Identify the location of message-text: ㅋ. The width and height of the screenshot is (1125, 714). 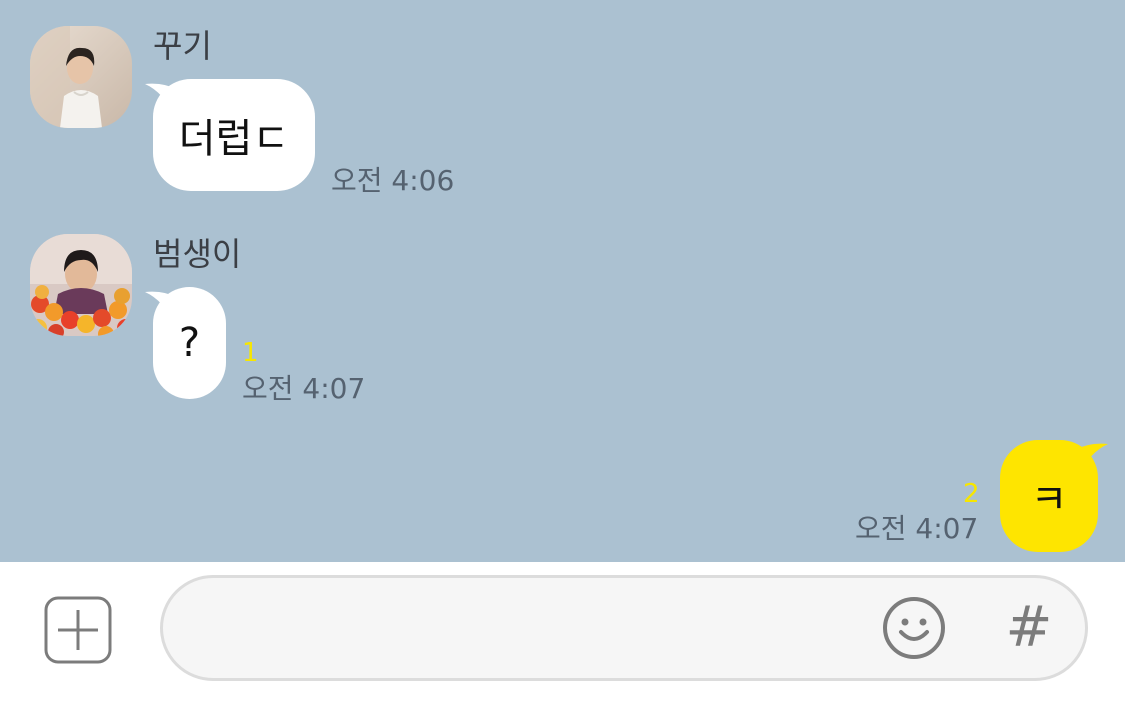
(1049, 500).